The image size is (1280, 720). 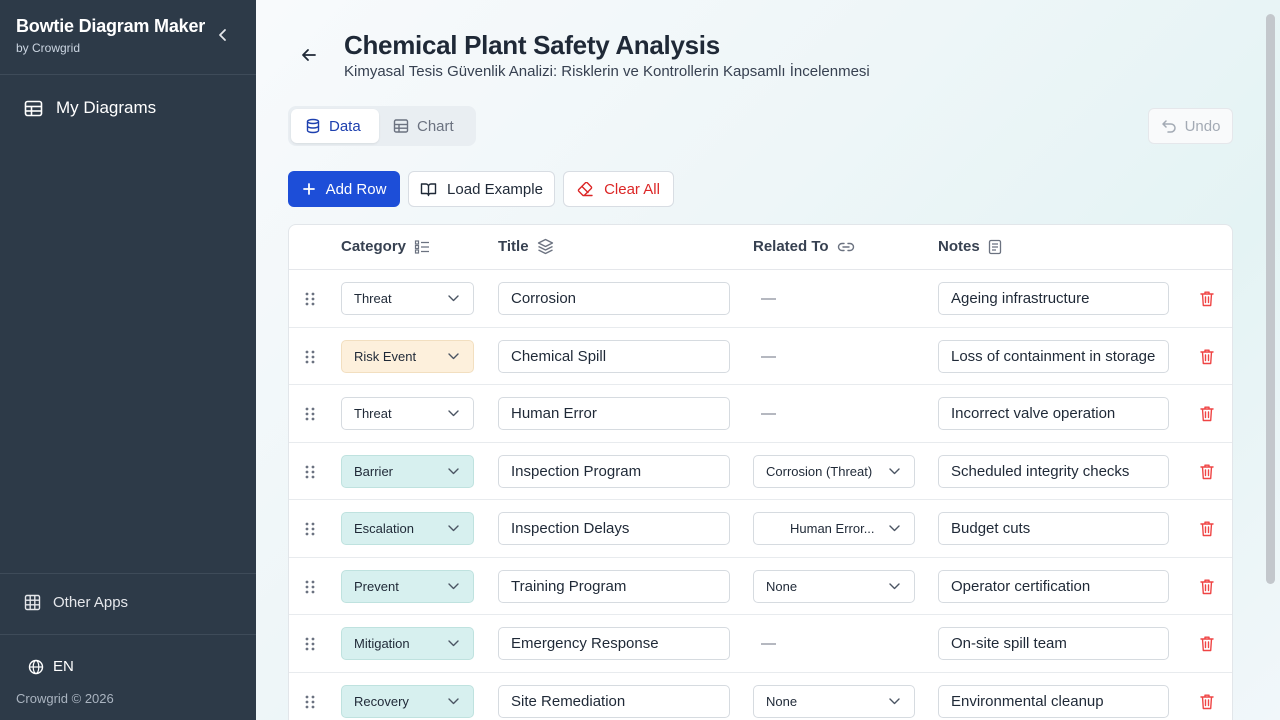 I want to click on table-row: Threat Corrosion — Ageing infrastructure, so click(x=760, y=299).